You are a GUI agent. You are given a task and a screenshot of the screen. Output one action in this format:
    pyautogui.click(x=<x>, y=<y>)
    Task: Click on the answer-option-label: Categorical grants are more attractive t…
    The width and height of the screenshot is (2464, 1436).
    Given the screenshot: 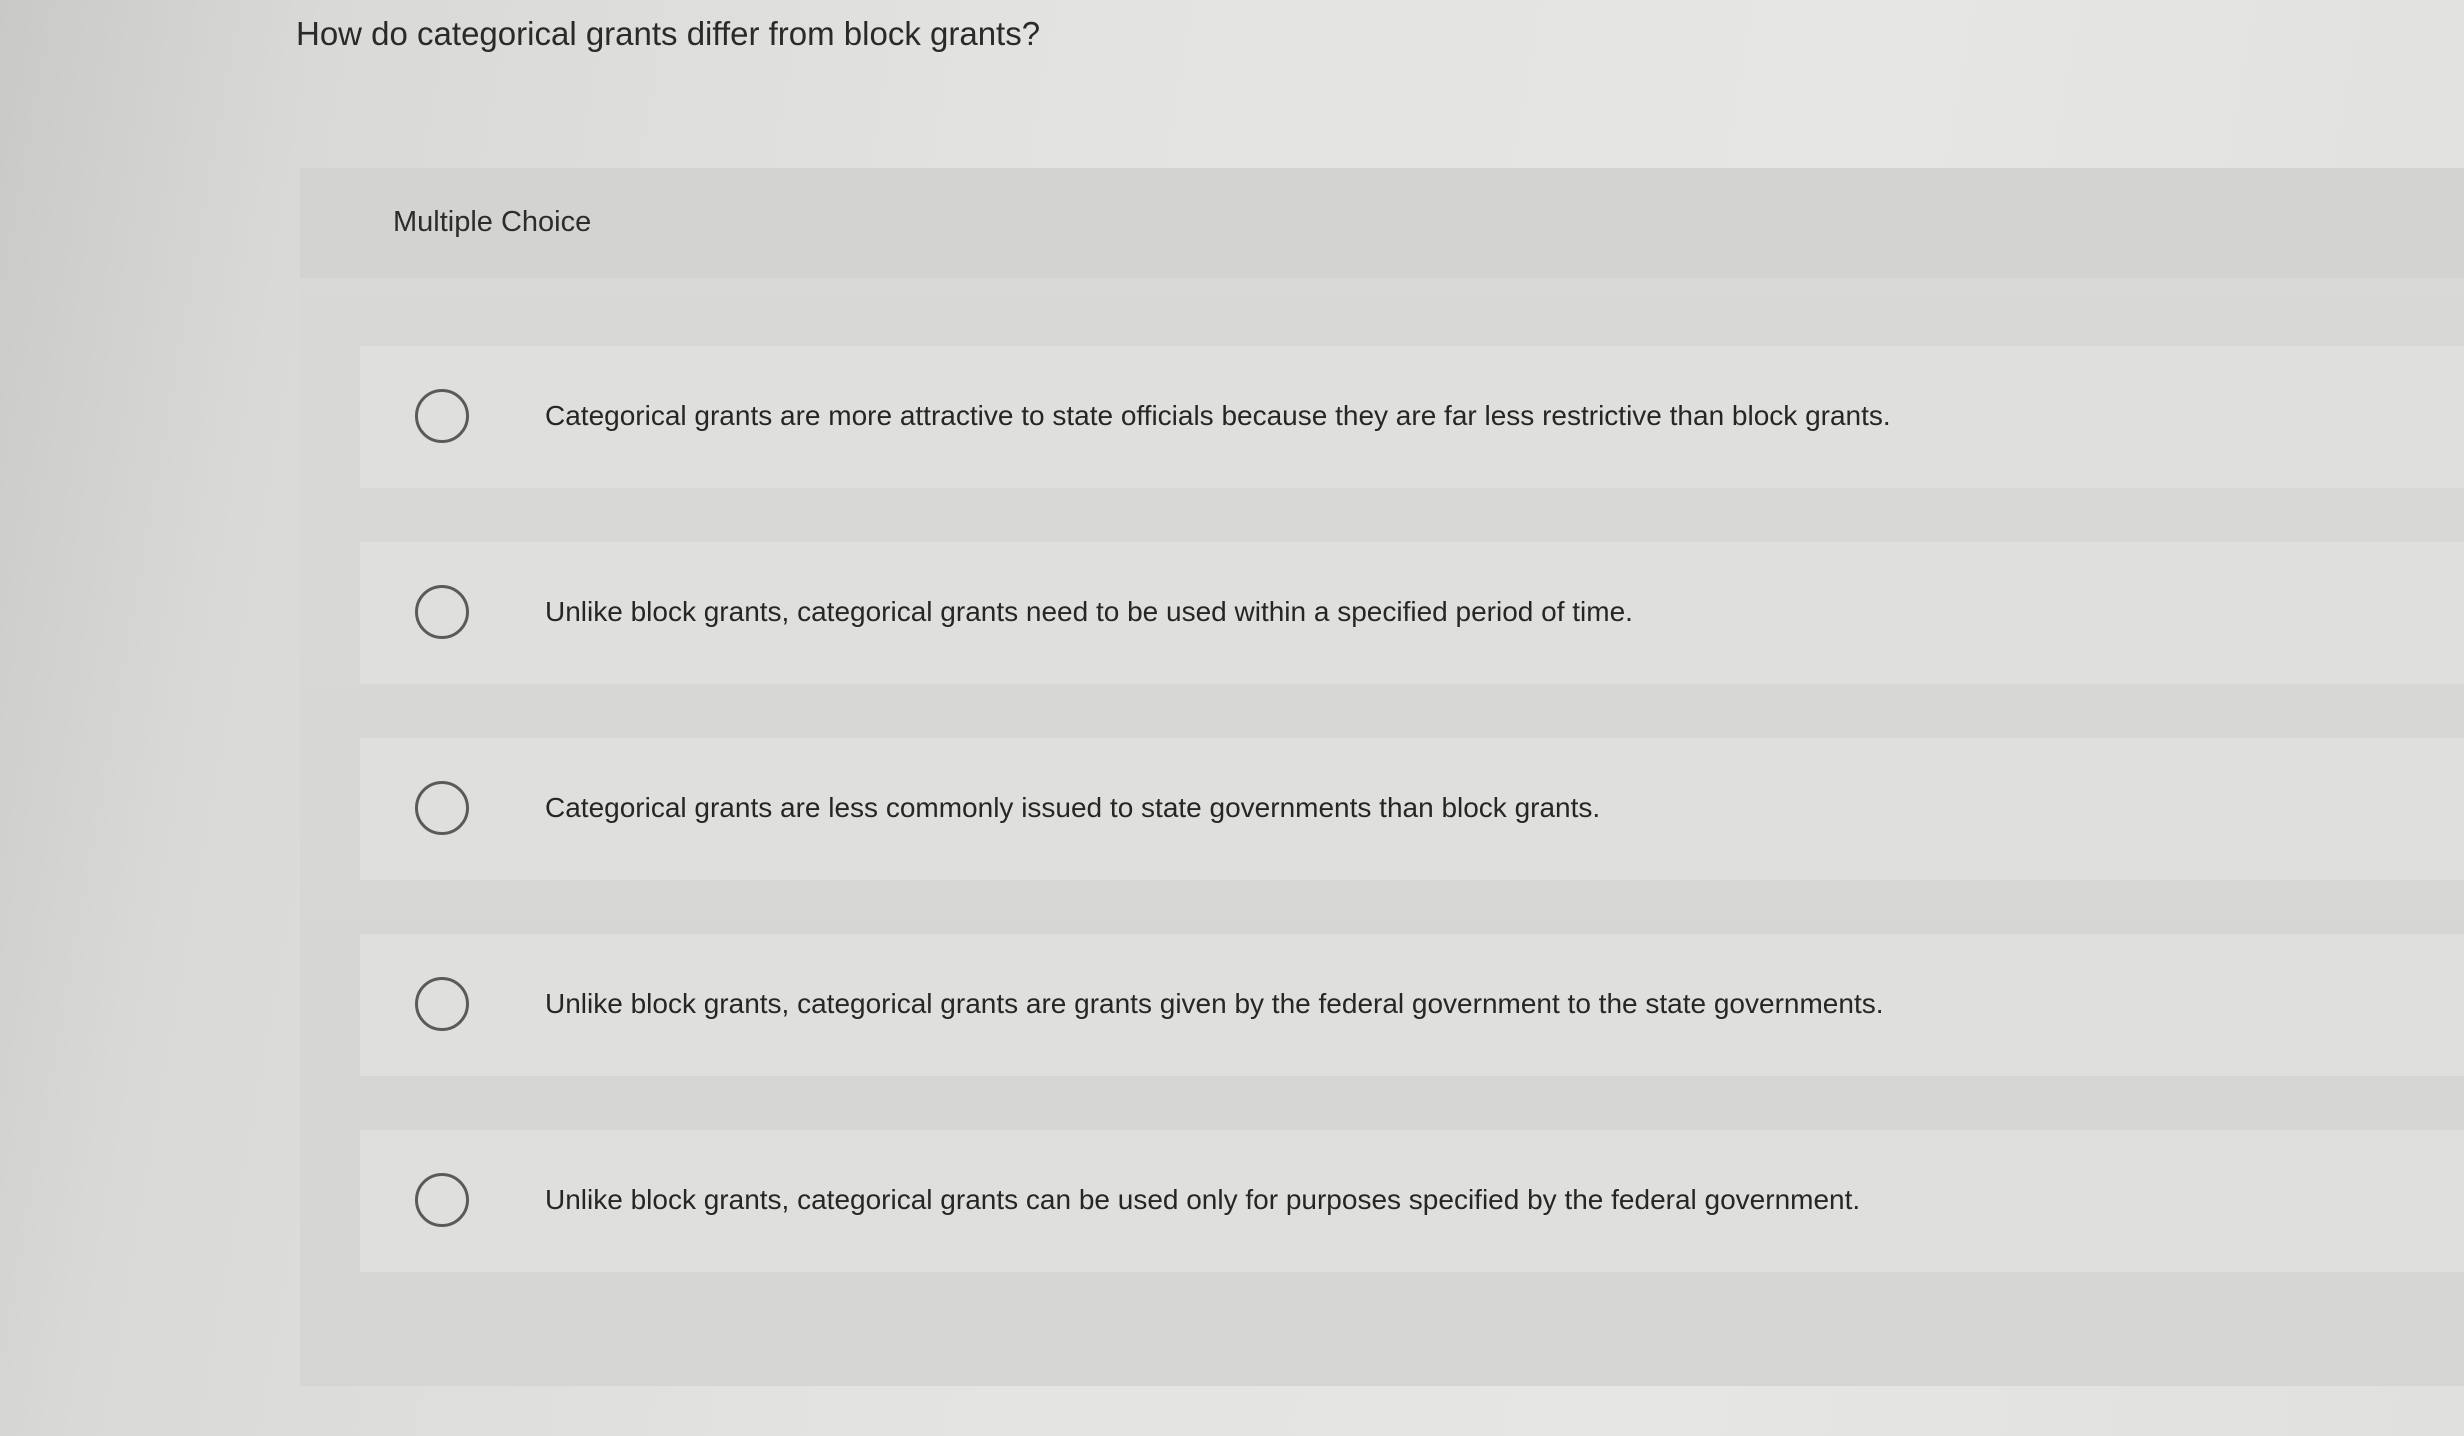 What is the action you would take?
    pyautogui.click(x=1218, y=416)
    